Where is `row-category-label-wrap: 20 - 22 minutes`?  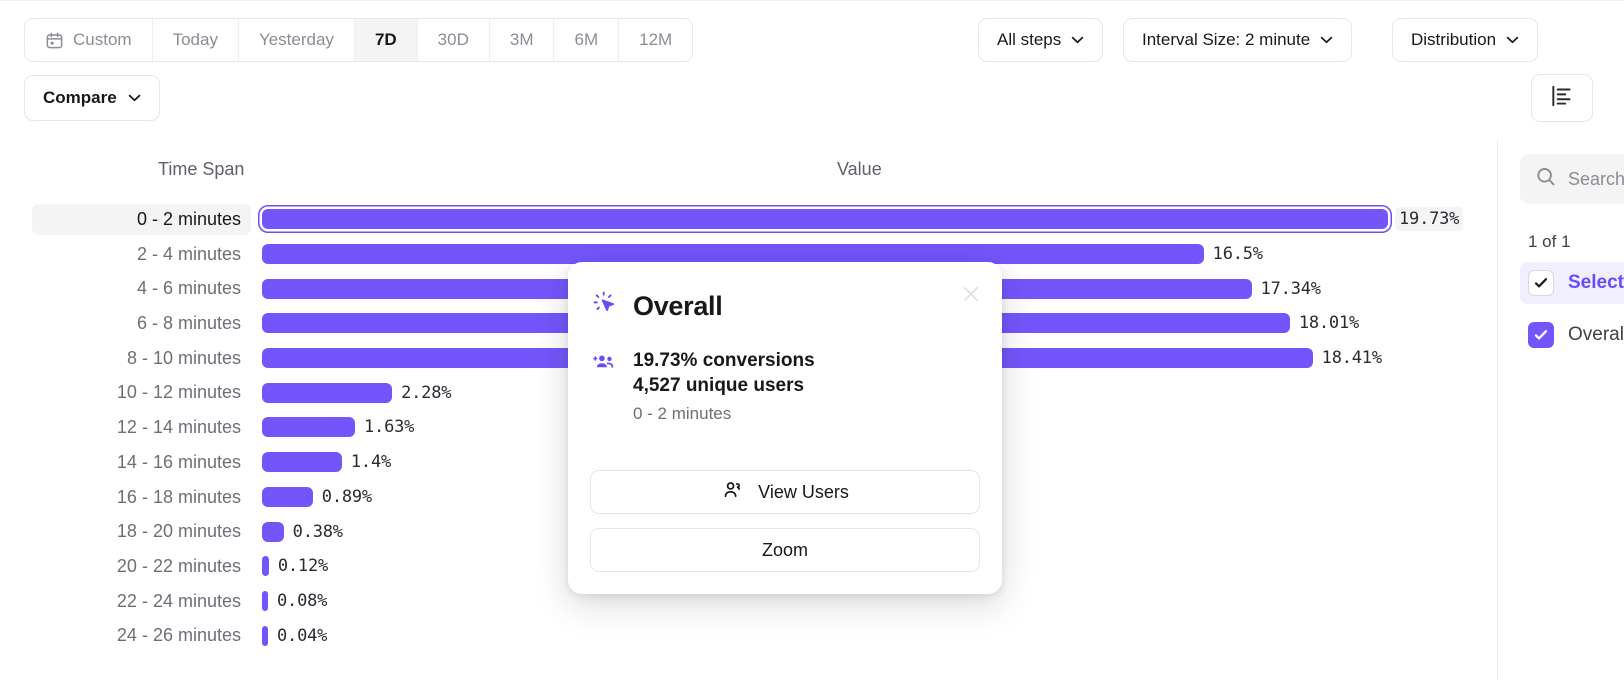
row-category-label-wrap: 20 - 22 minutes is located at coordinates (141, 566).